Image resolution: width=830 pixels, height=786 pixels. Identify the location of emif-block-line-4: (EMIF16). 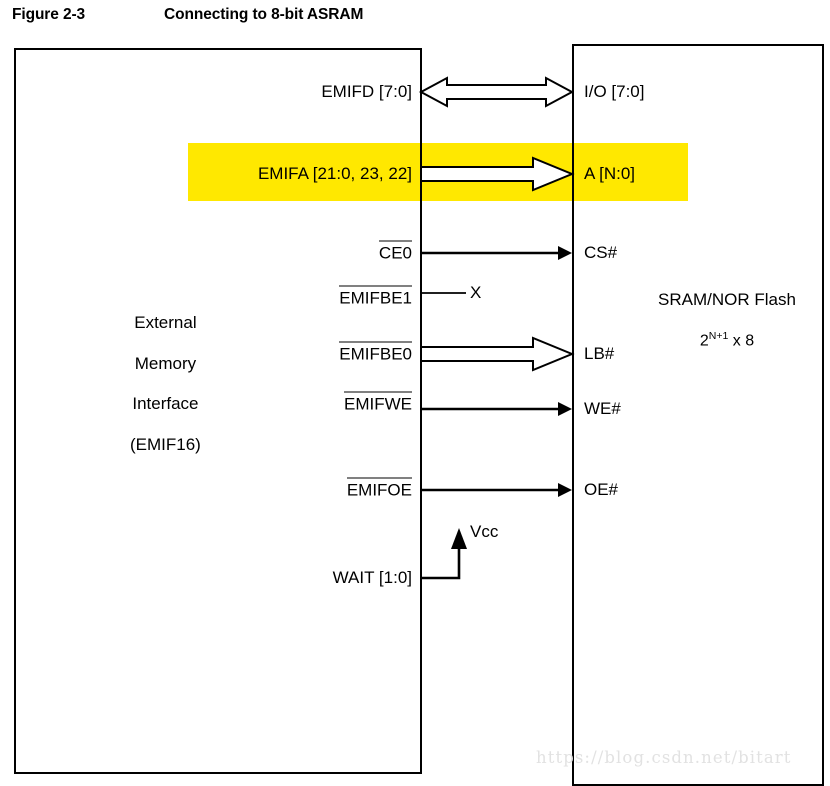
(165, 444).